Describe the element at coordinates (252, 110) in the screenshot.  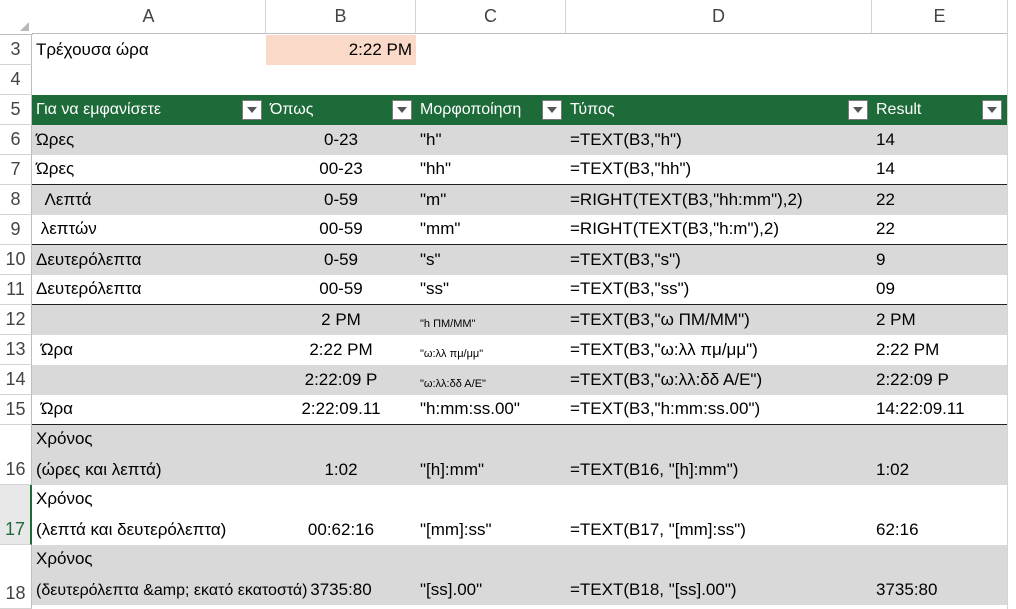
I see `filter-dropdown-a` at that location.